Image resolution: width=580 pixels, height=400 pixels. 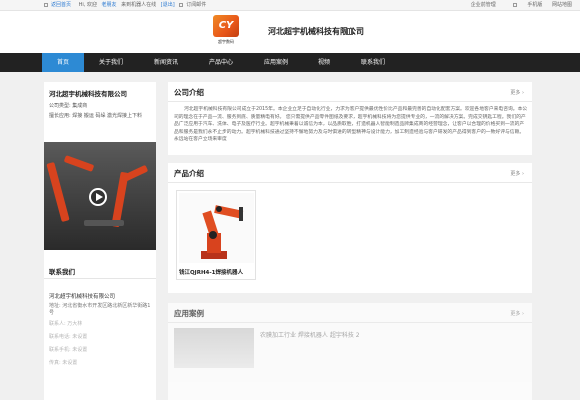 I want to click on main-nav: 首页 关于我们 新闻资讯 产品中心 应用案例 视频 联系我们, so click(x=290, y=62).